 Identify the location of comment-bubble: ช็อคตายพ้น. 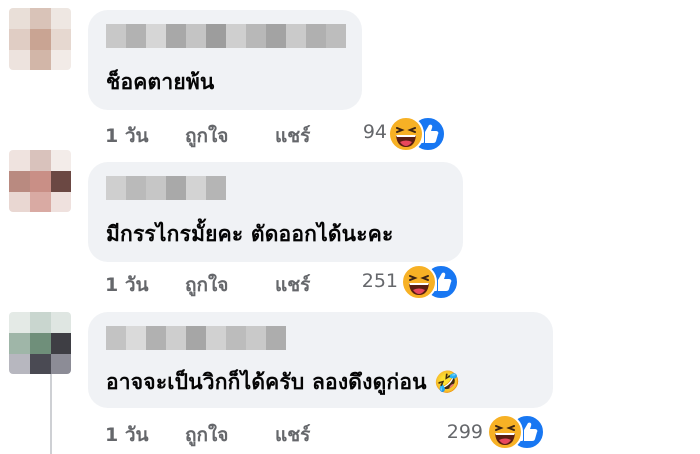
(225, 60).